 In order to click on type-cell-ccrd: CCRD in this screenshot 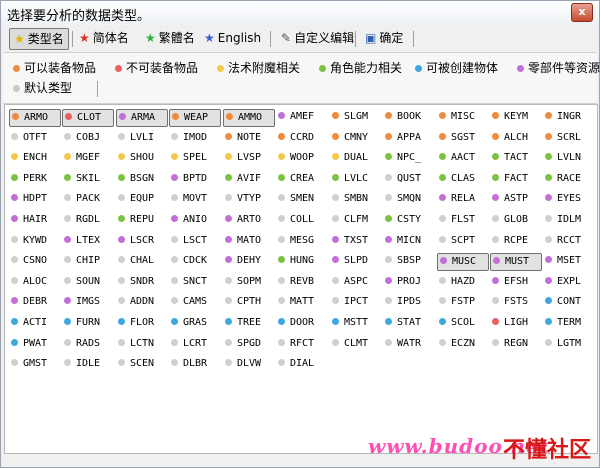, I will do `click(301, 138)`.